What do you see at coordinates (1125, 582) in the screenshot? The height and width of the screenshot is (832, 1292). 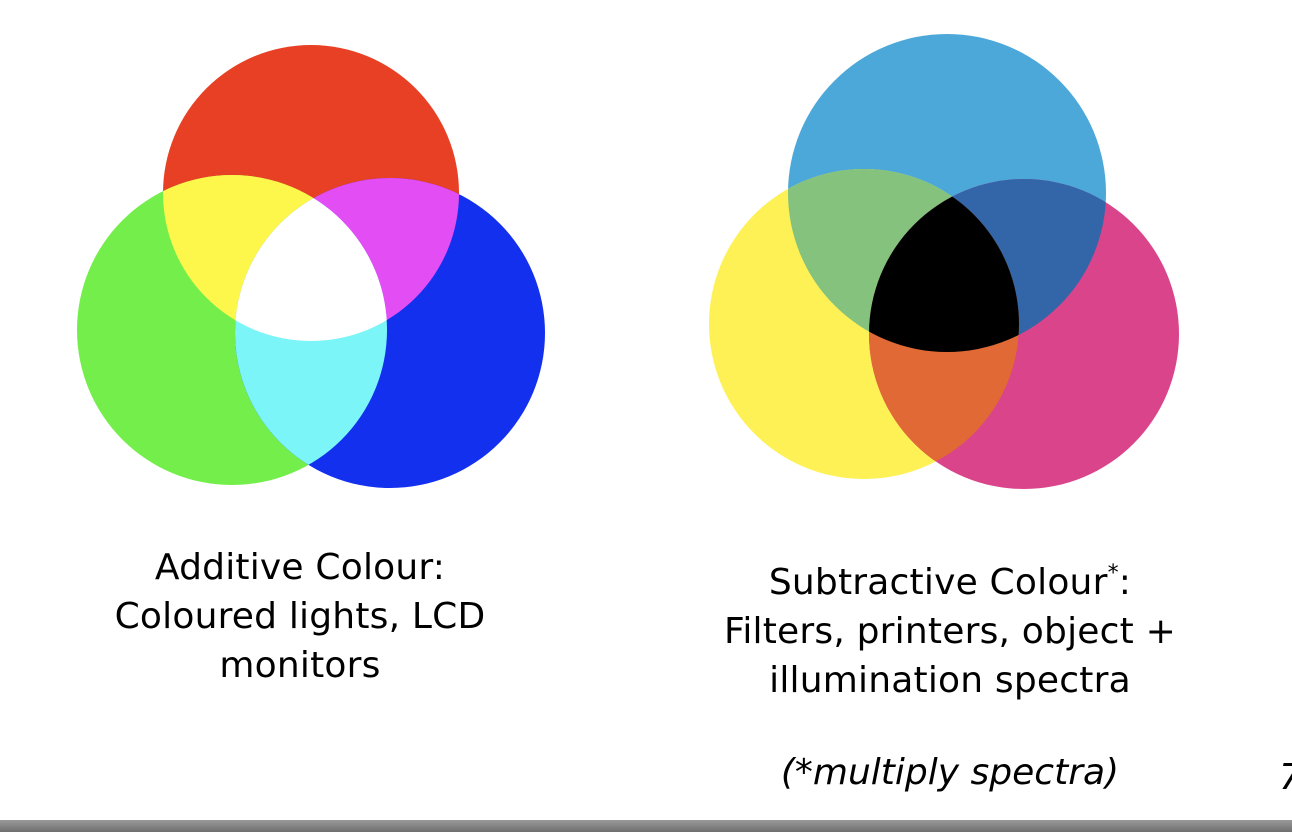 I see `subtractive-caption-colon: :` at bounding box center [1125, 582].